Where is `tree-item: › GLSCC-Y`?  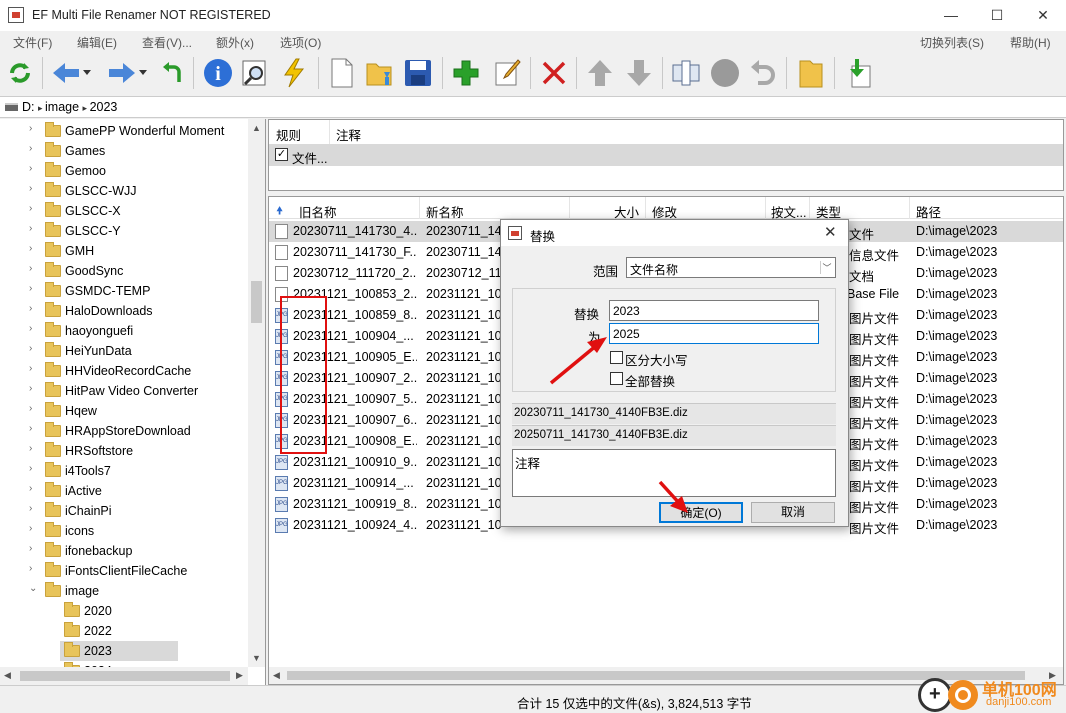 tree-item: › GLSCC-Y is located at coordinates (124, 231).